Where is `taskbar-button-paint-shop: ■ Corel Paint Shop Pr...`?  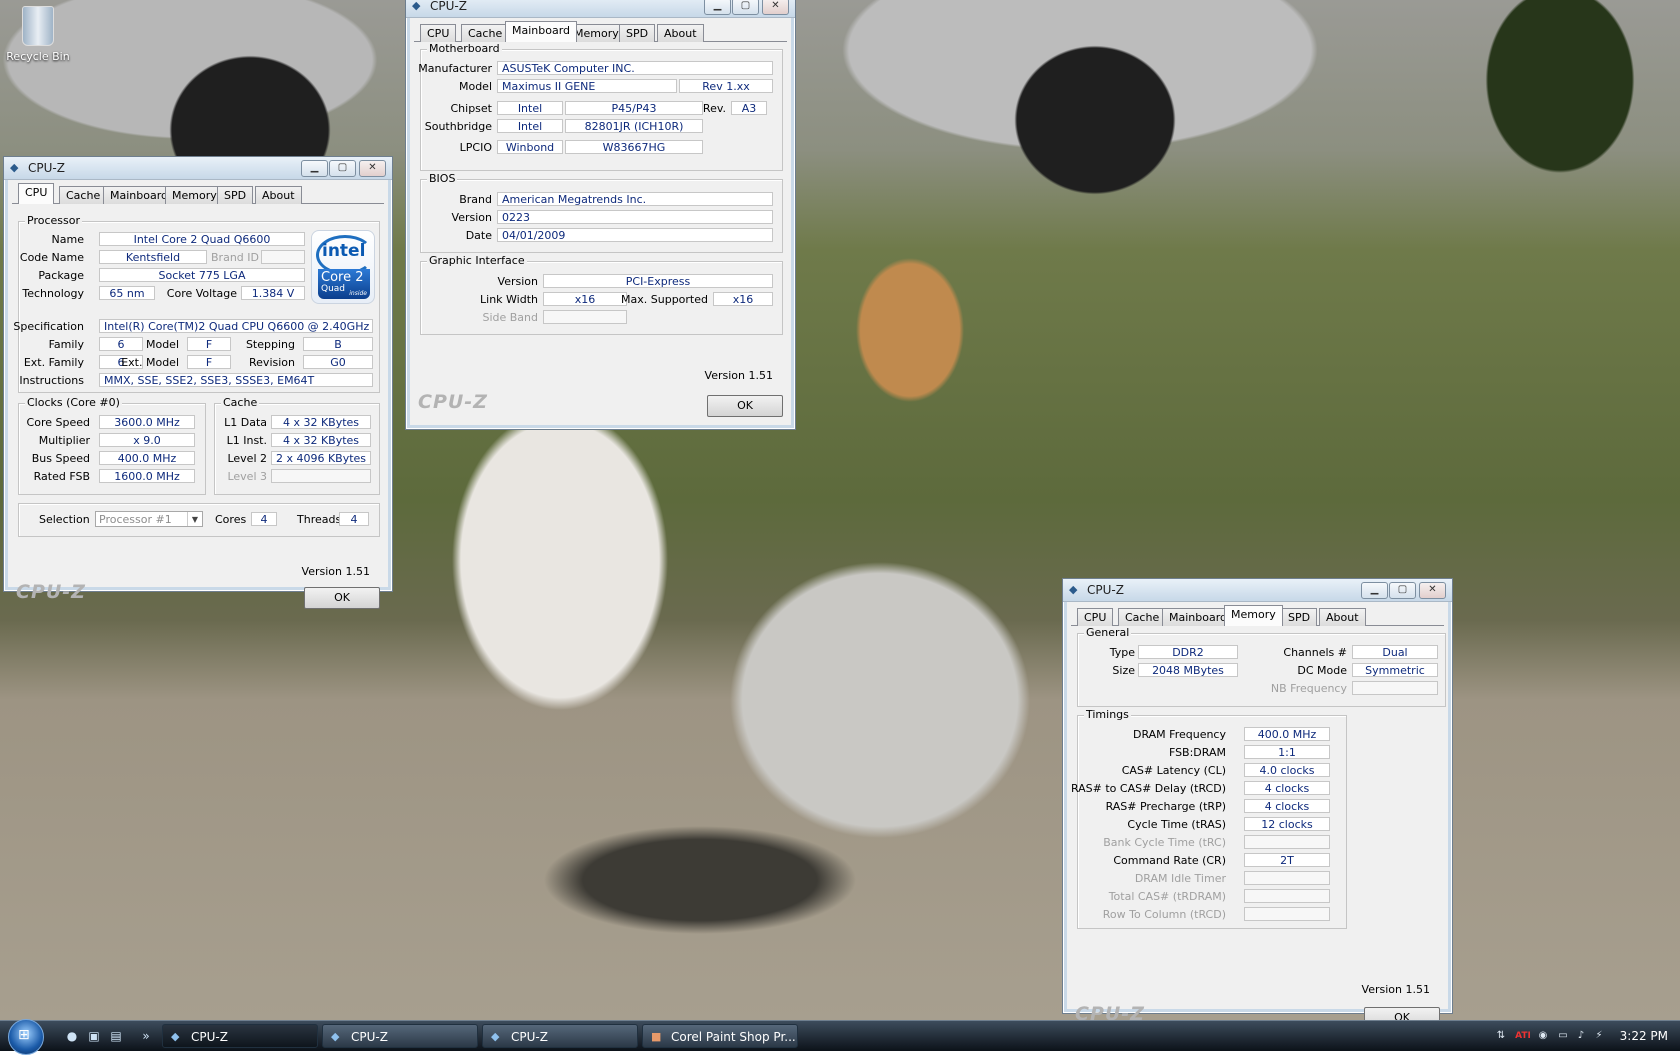 taskbar-button-paint-shop: ■ Corel Paint Shop Pr... is located at coordinates (720, 1036).